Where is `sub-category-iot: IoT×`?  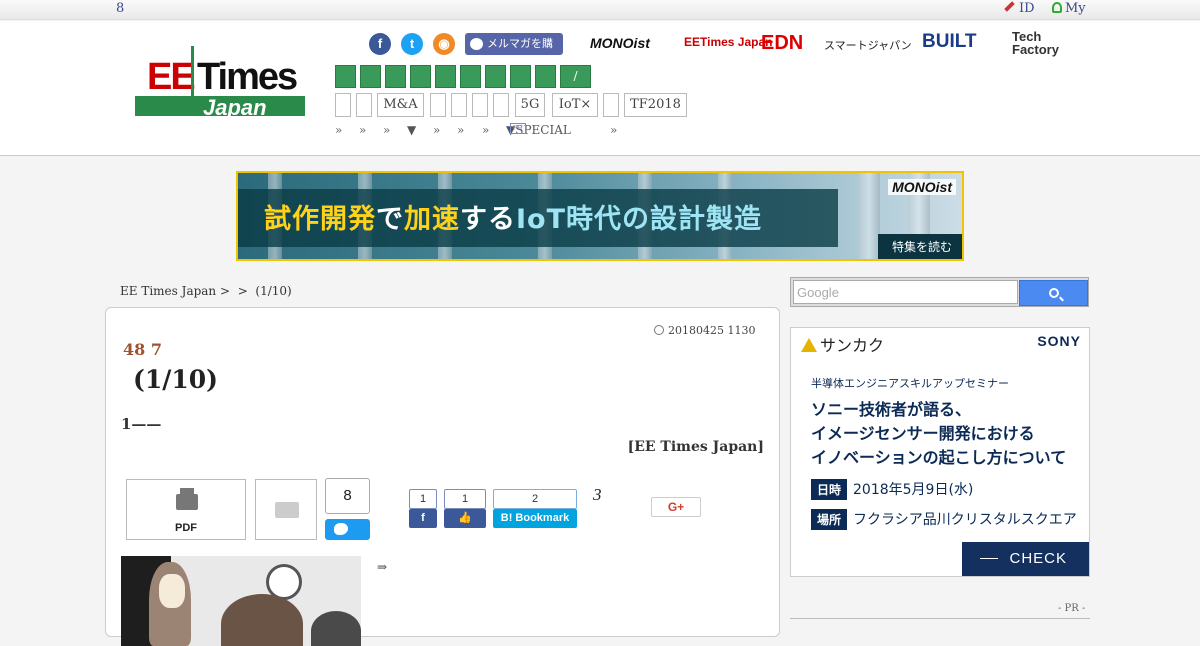
sub-category-iot: IoT× is located at coordinates (575, 105).